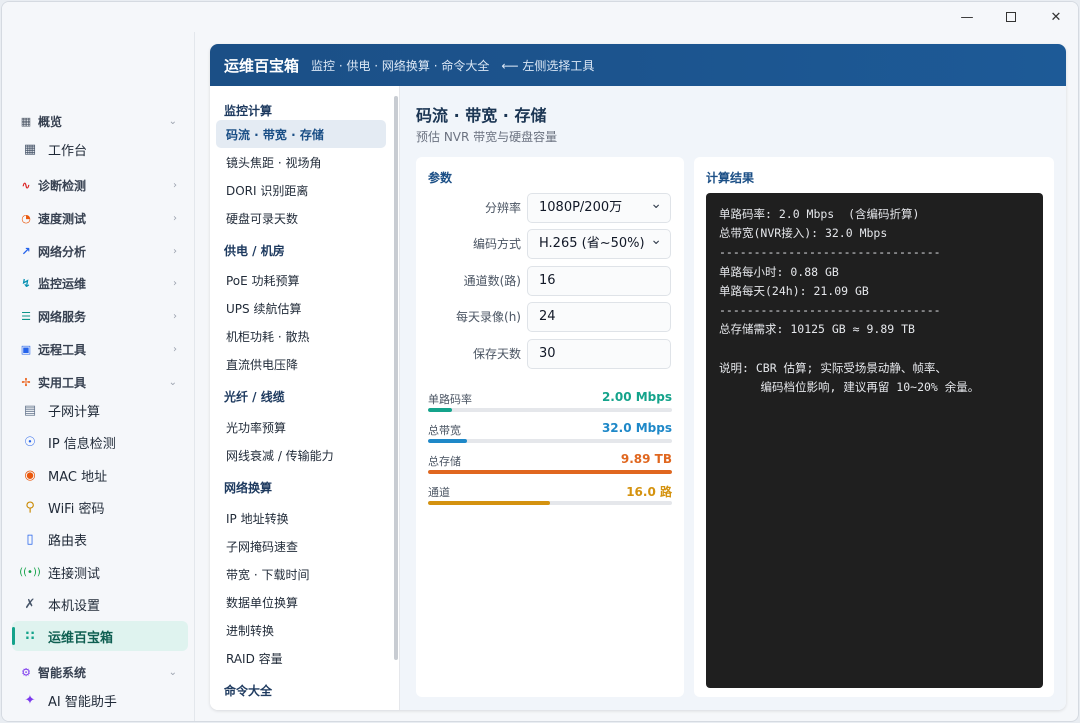 Image resolution: width=1080 pixels, height=723 pixels. I want to click on signal-icon: ((•)), so click(30, 572).